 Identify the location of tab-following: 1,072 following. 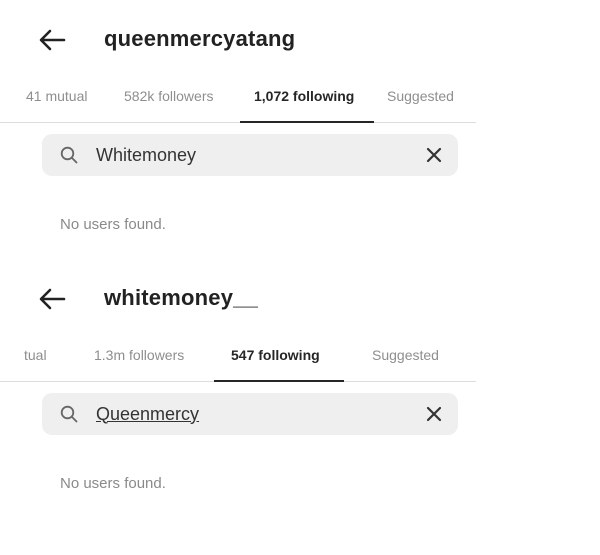
(304, 102).